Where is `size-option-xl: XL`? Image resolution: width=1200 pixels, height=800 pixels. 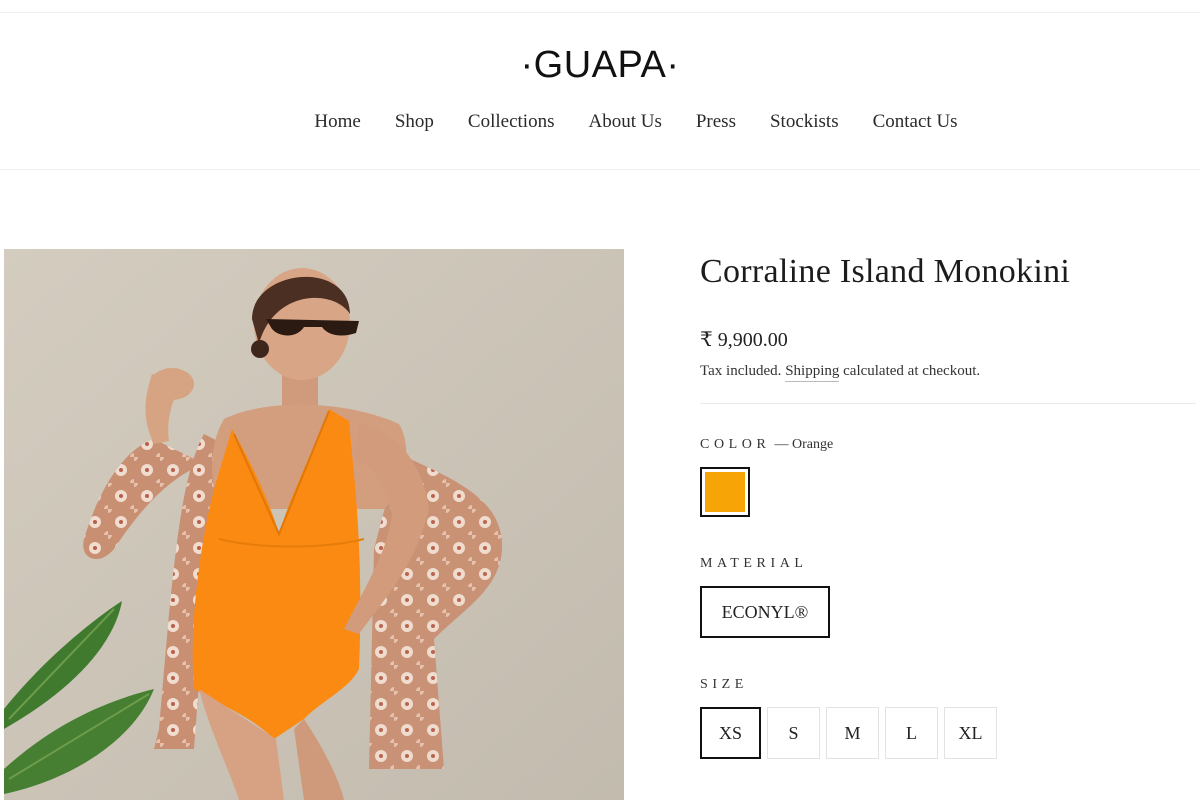 size-option-xl: XL is located at coordinates (970, 733).